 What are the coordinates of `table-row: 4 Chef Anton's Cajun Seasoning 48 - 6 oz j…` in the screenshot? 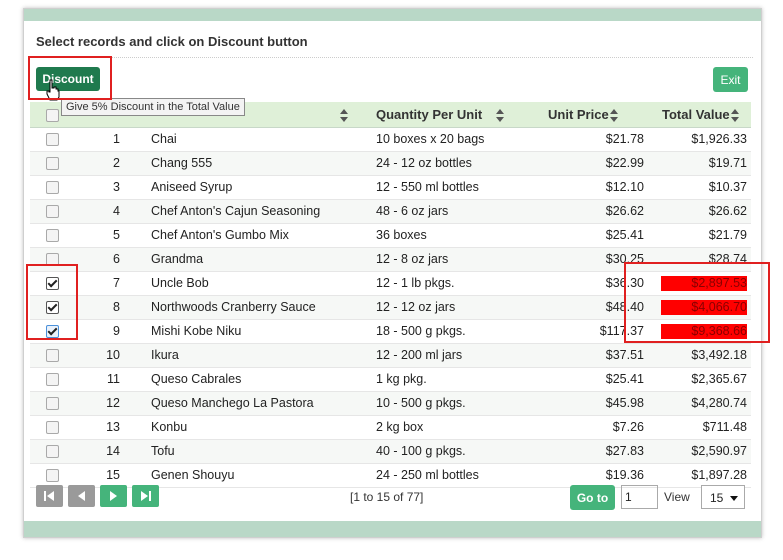 It's located at (390, 212).